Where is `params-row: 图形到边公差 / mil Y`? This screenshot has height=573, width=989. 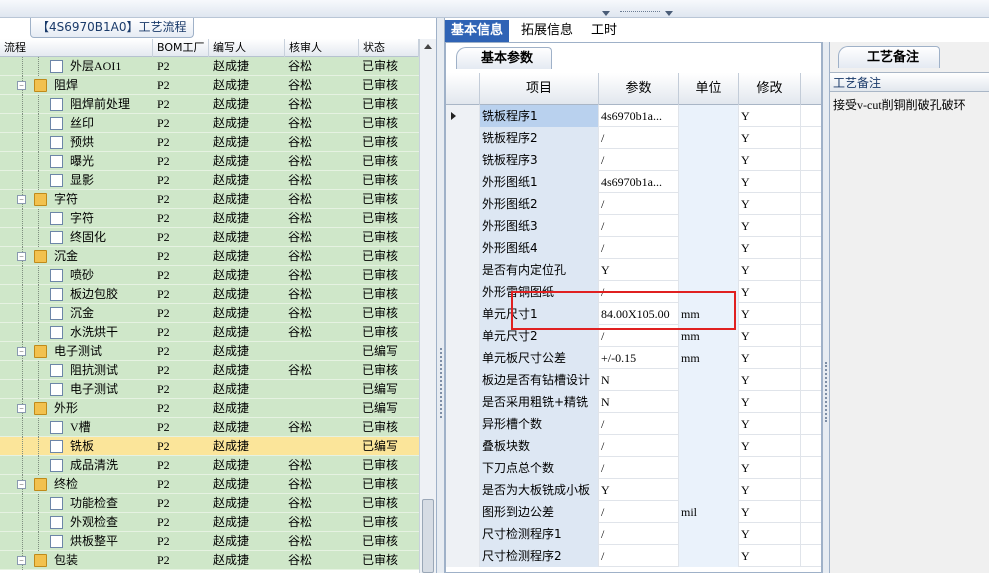 params-row: 图形到边公差 / mil Y is located at coordinates (633, 512).